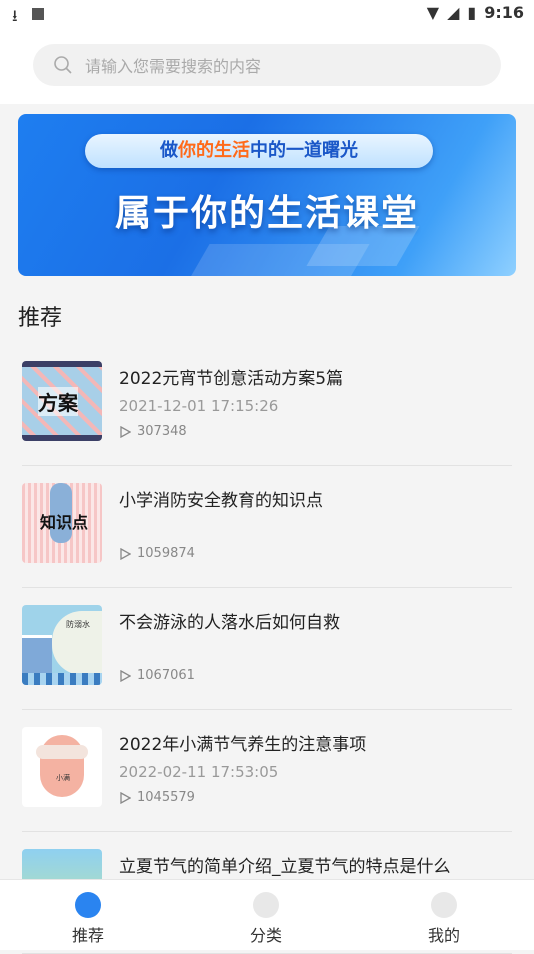  Describe the element at coordinates (433, 12) in the screenshot. I see `wifi-icon: ▼` at that location.